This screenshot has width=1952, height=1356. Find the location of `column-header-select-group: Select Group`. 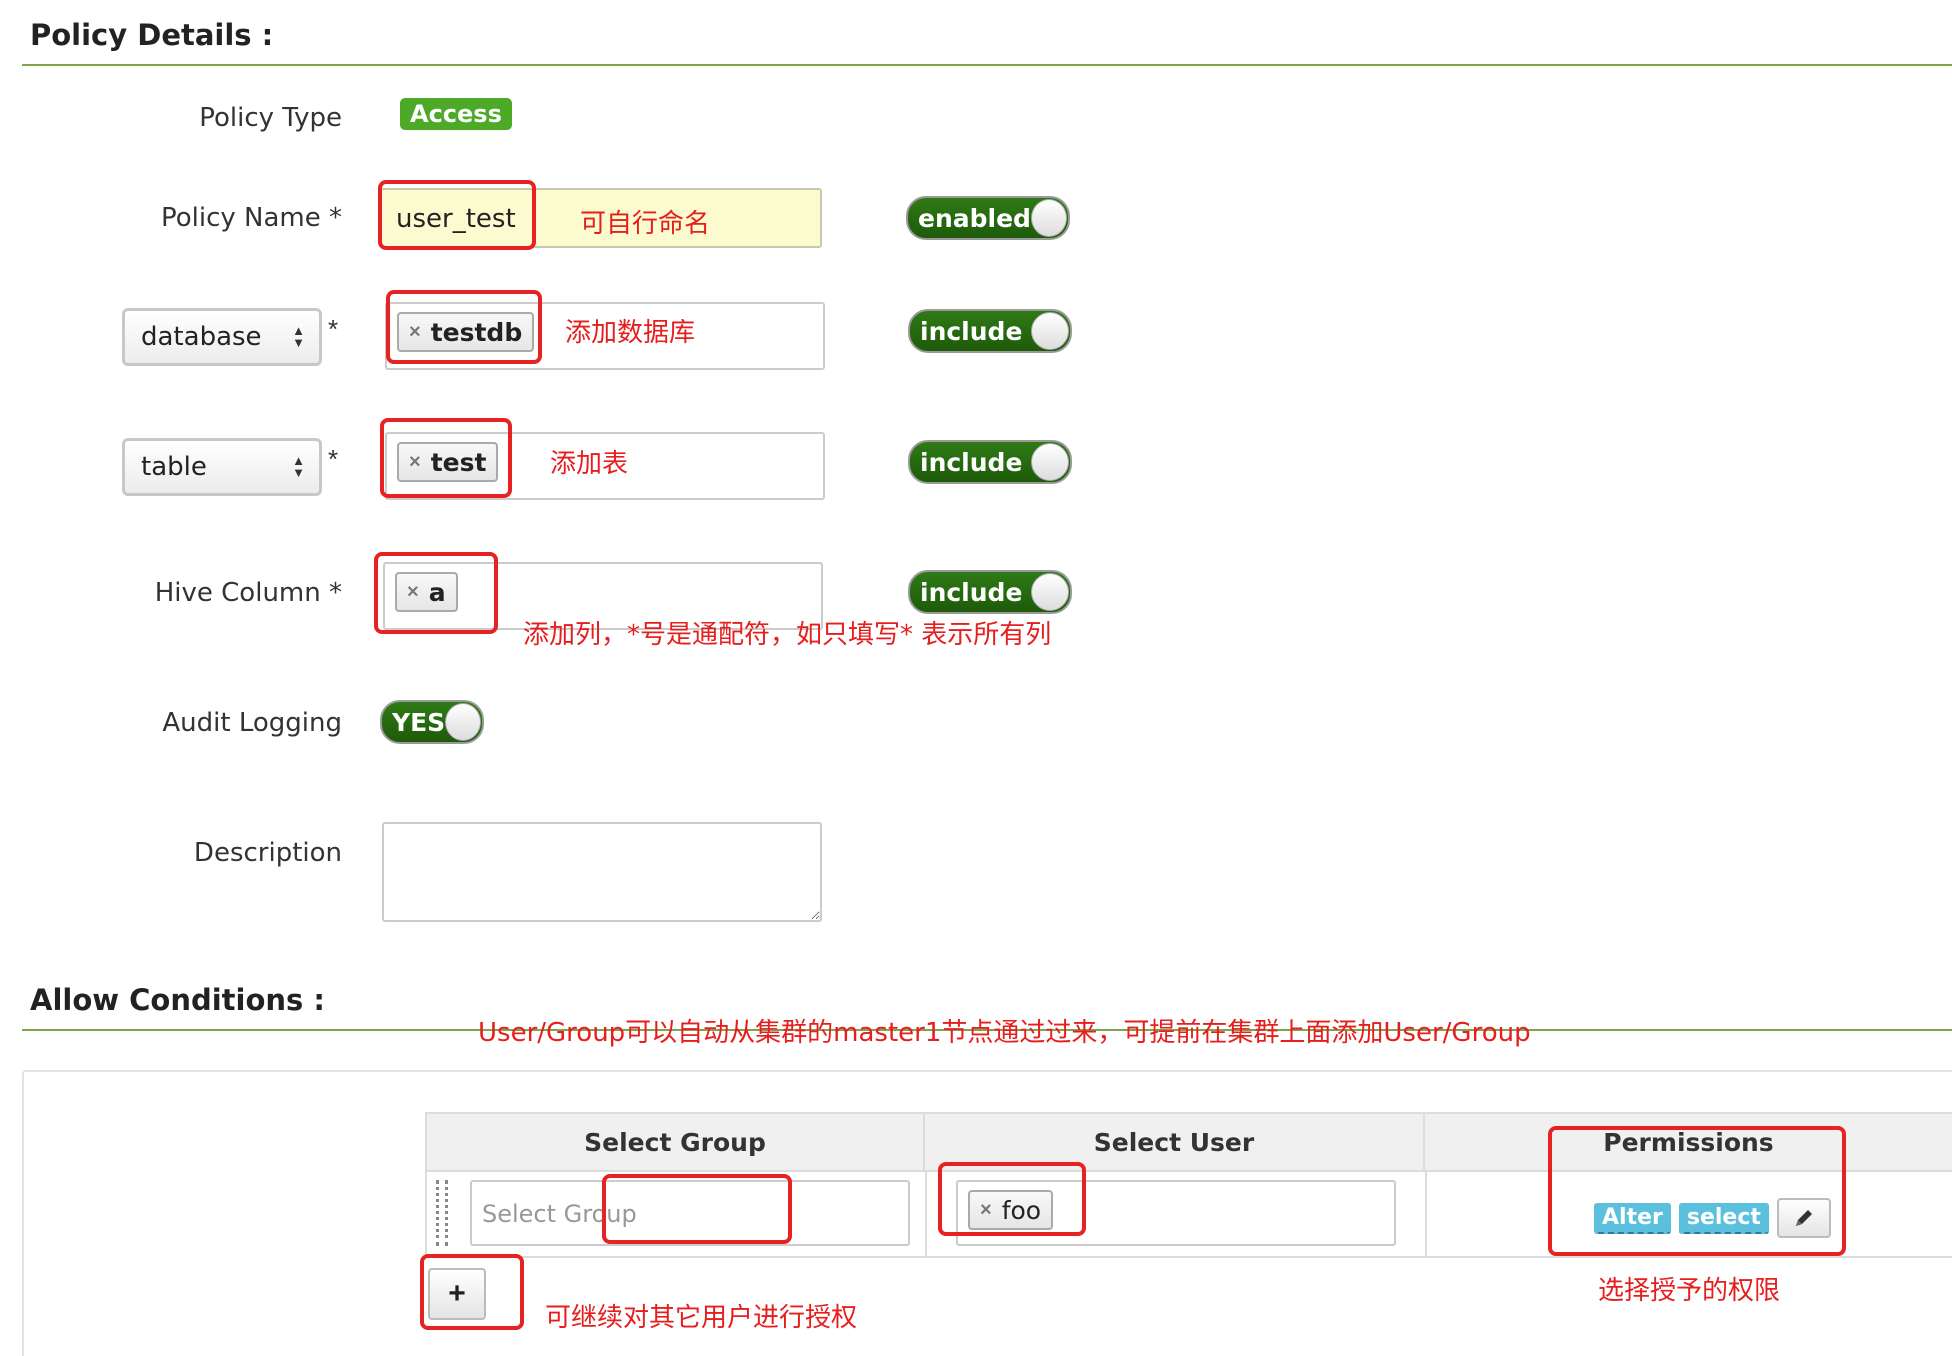

column-header-select-group: Select Group is located at coordinates (675, 1142).